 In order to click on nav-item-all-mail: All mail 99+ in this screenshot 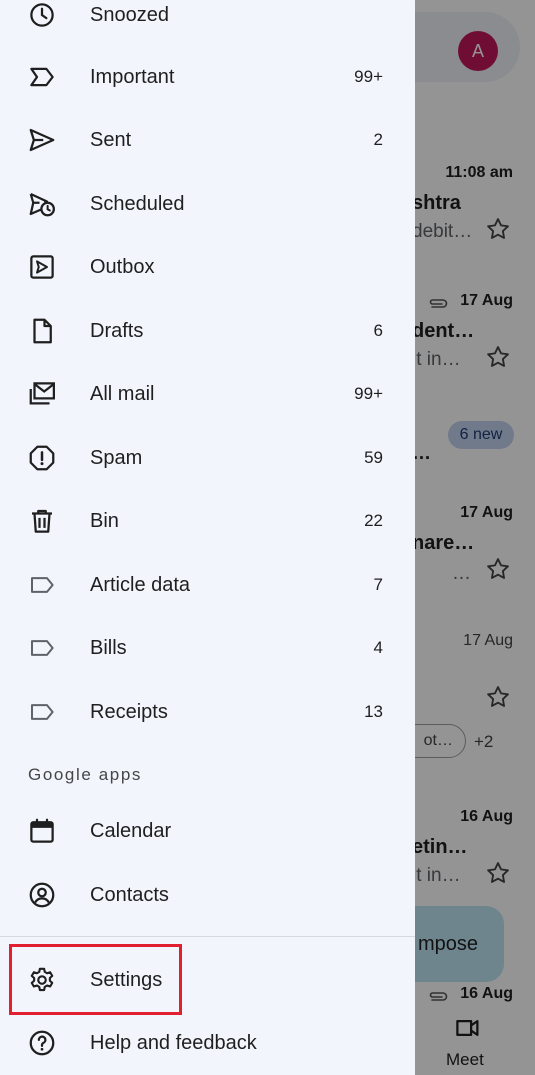, I will do `click(207, 394)`.